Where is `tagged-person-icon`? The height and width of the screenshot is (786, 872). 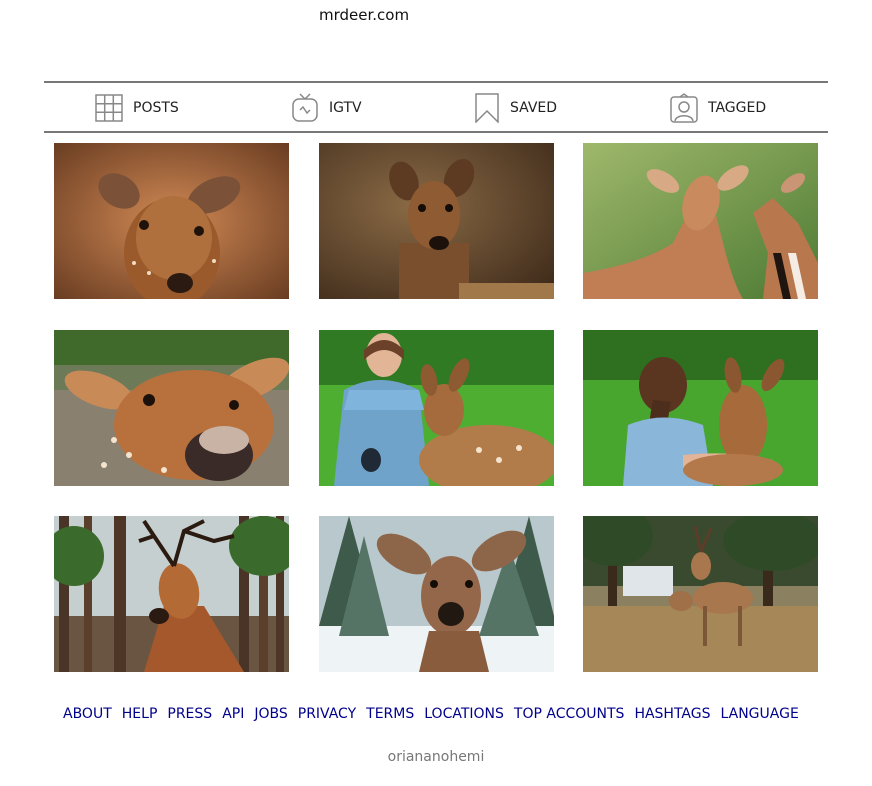
tagged-person-icon is located at coordinates (684, 108).